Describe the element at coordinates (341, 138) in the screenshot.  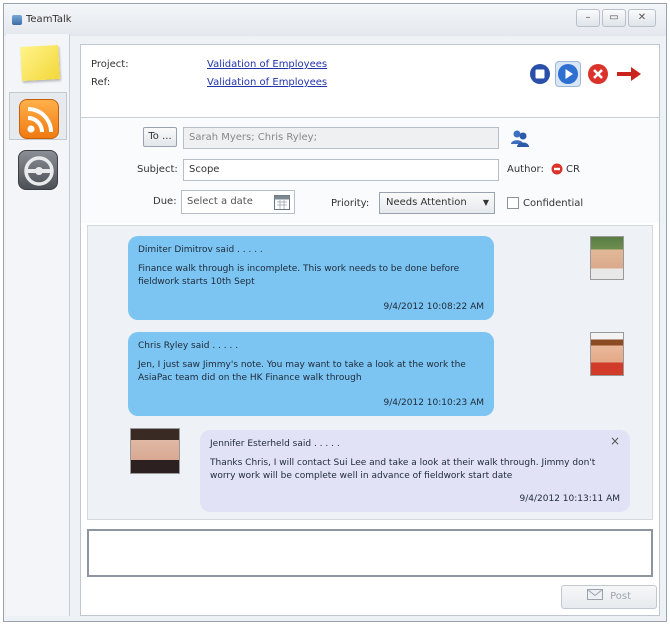
I see `to-field: Sarah Myers; Chris Ryley;` at that location.